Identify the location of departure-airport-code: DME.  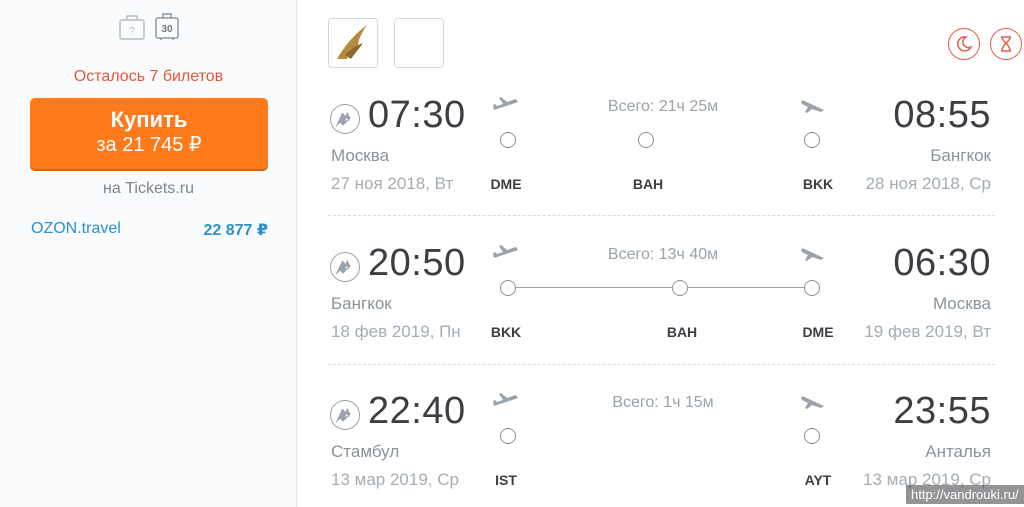
(506, 184).